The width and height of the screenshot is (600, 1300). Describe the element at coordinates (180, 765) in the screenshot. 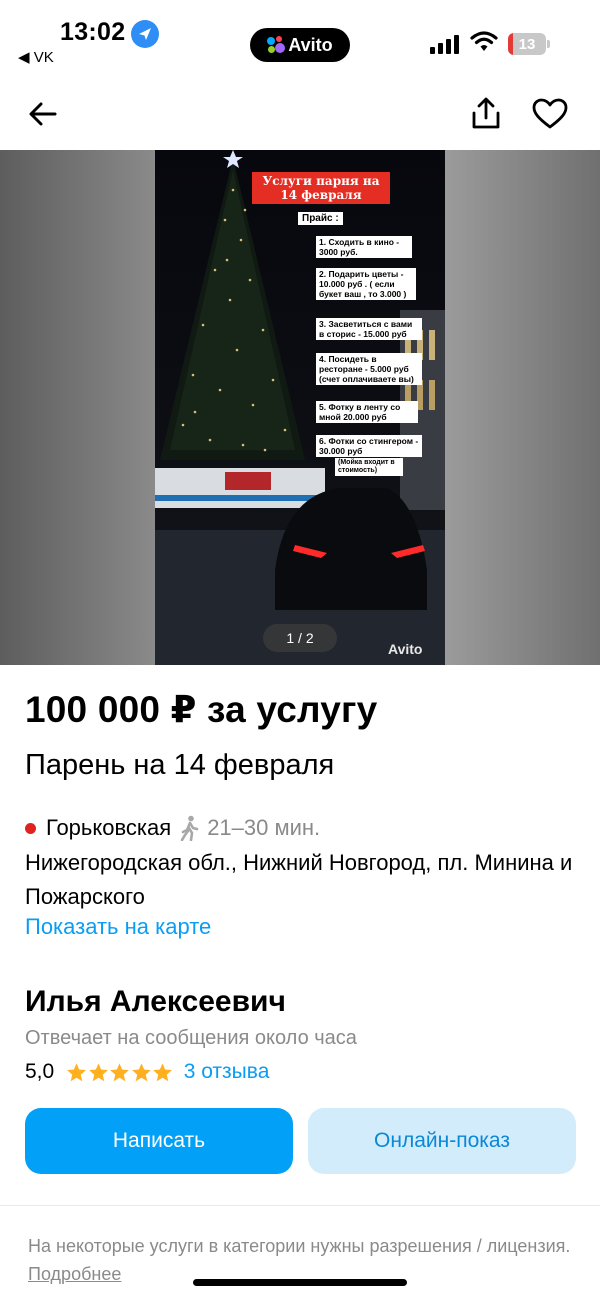

I see `listing-title: Парень на 14 февраля` at that location.